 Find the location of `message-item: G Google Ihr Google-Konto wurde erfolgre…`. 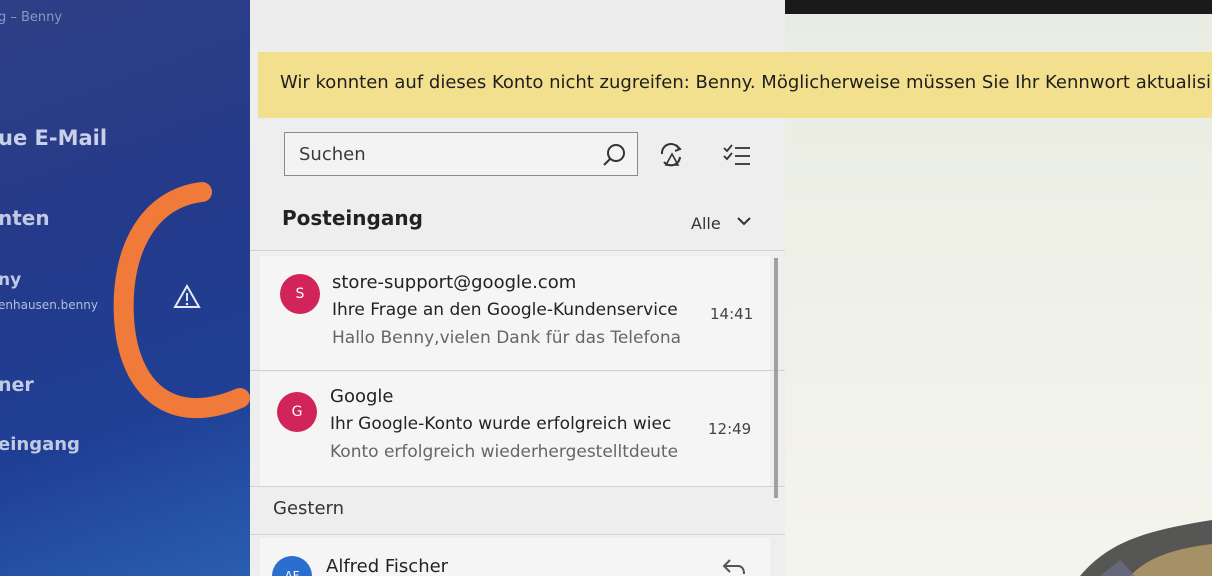

message-item: G Google Ihr Google-Konto wurde erfolgre… is located at coordinates (515, 429).